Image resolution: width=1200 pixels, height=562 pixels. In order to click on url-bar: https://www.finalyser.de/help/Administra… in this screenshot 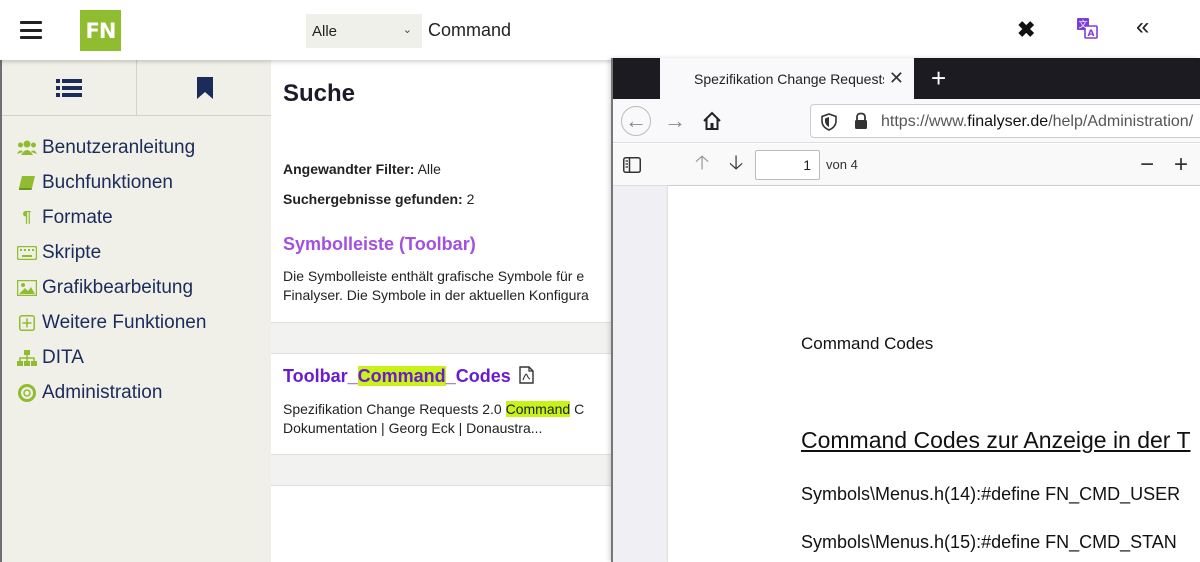, I will do `click(1005, 121)`.